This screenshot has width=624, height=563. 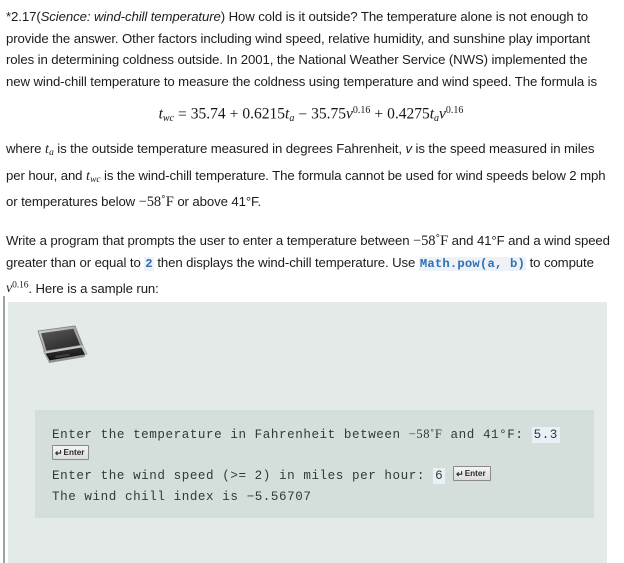 What do you see at coordinates (328, 114) in the screenshot?
I see `formula-const-3: 35.75` at bounding box center [328, 114].